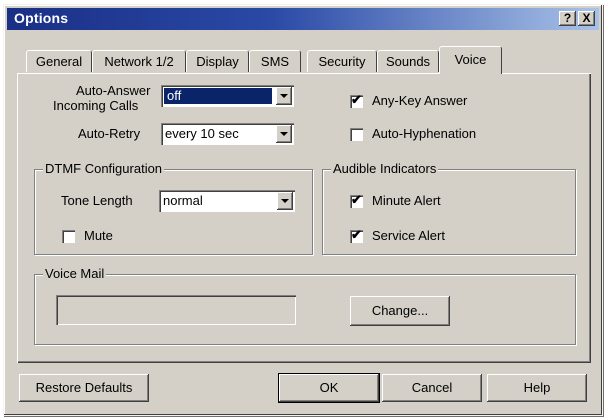 The height and width of the screenshot is (419, 607). I want to click on auto-answer-label-line1: Auto-Answer, so click(113, 90).